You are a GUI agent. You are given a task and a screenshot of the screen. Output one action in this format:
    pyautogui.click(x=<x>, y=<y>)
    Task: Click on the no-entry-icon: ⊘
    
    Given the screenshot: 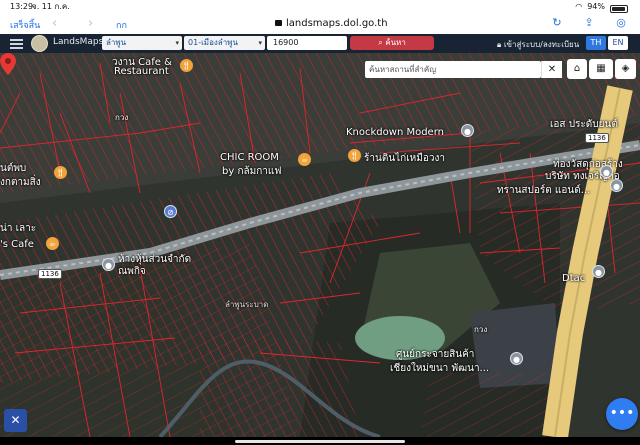 What is the action you would take?
    pyautogui.click(x=170, y=211)
    